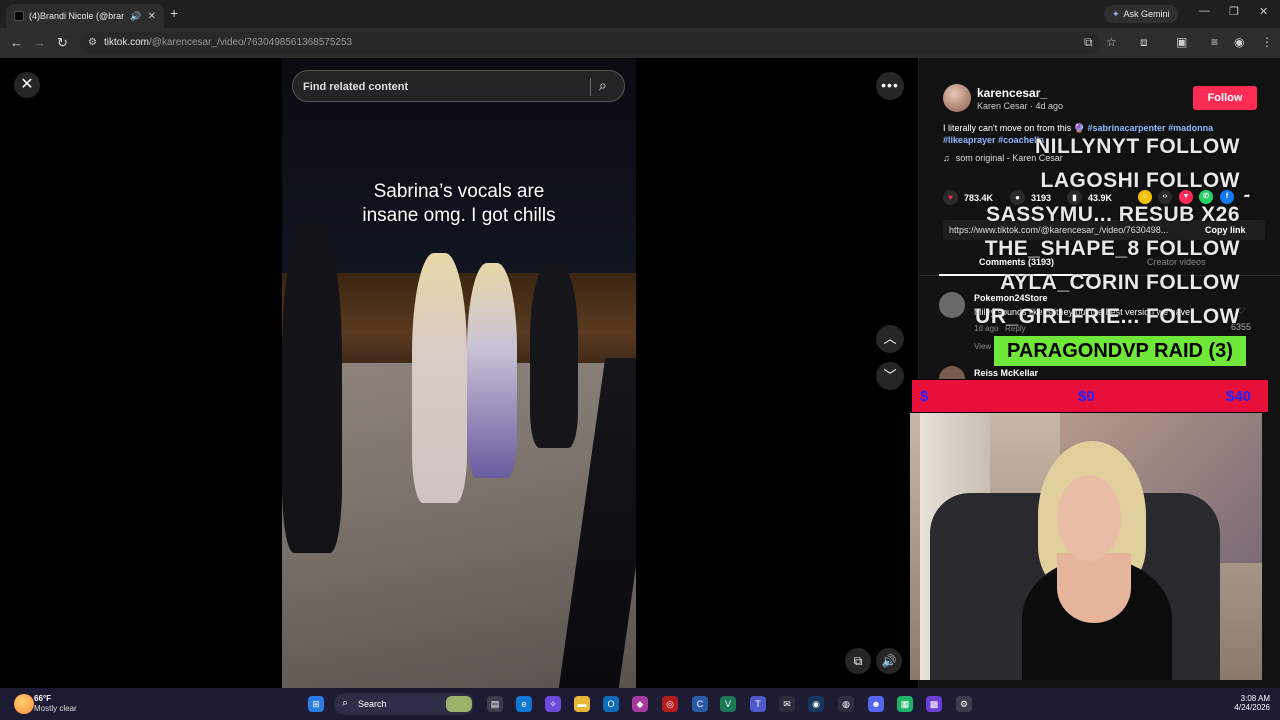  What do you see at coordinates (952, 305) in the screenshot?
I see `commenter-avatar` at bounding box center [952, 305].